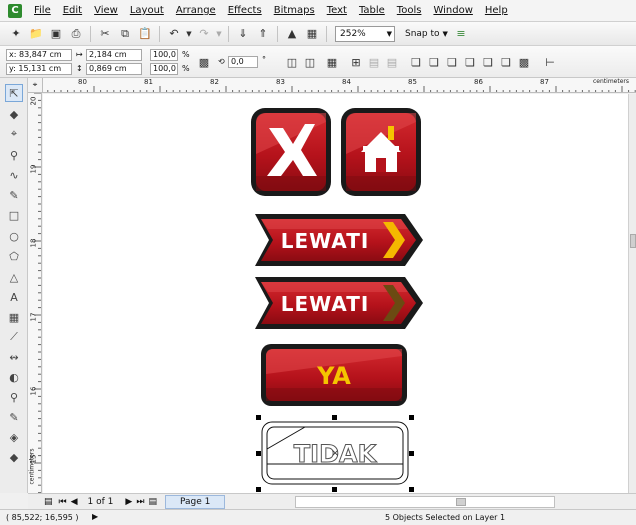  Describe the element at coordinates (16, 34) in the screenshot. I see `new-document-icon: ✦` at that location.